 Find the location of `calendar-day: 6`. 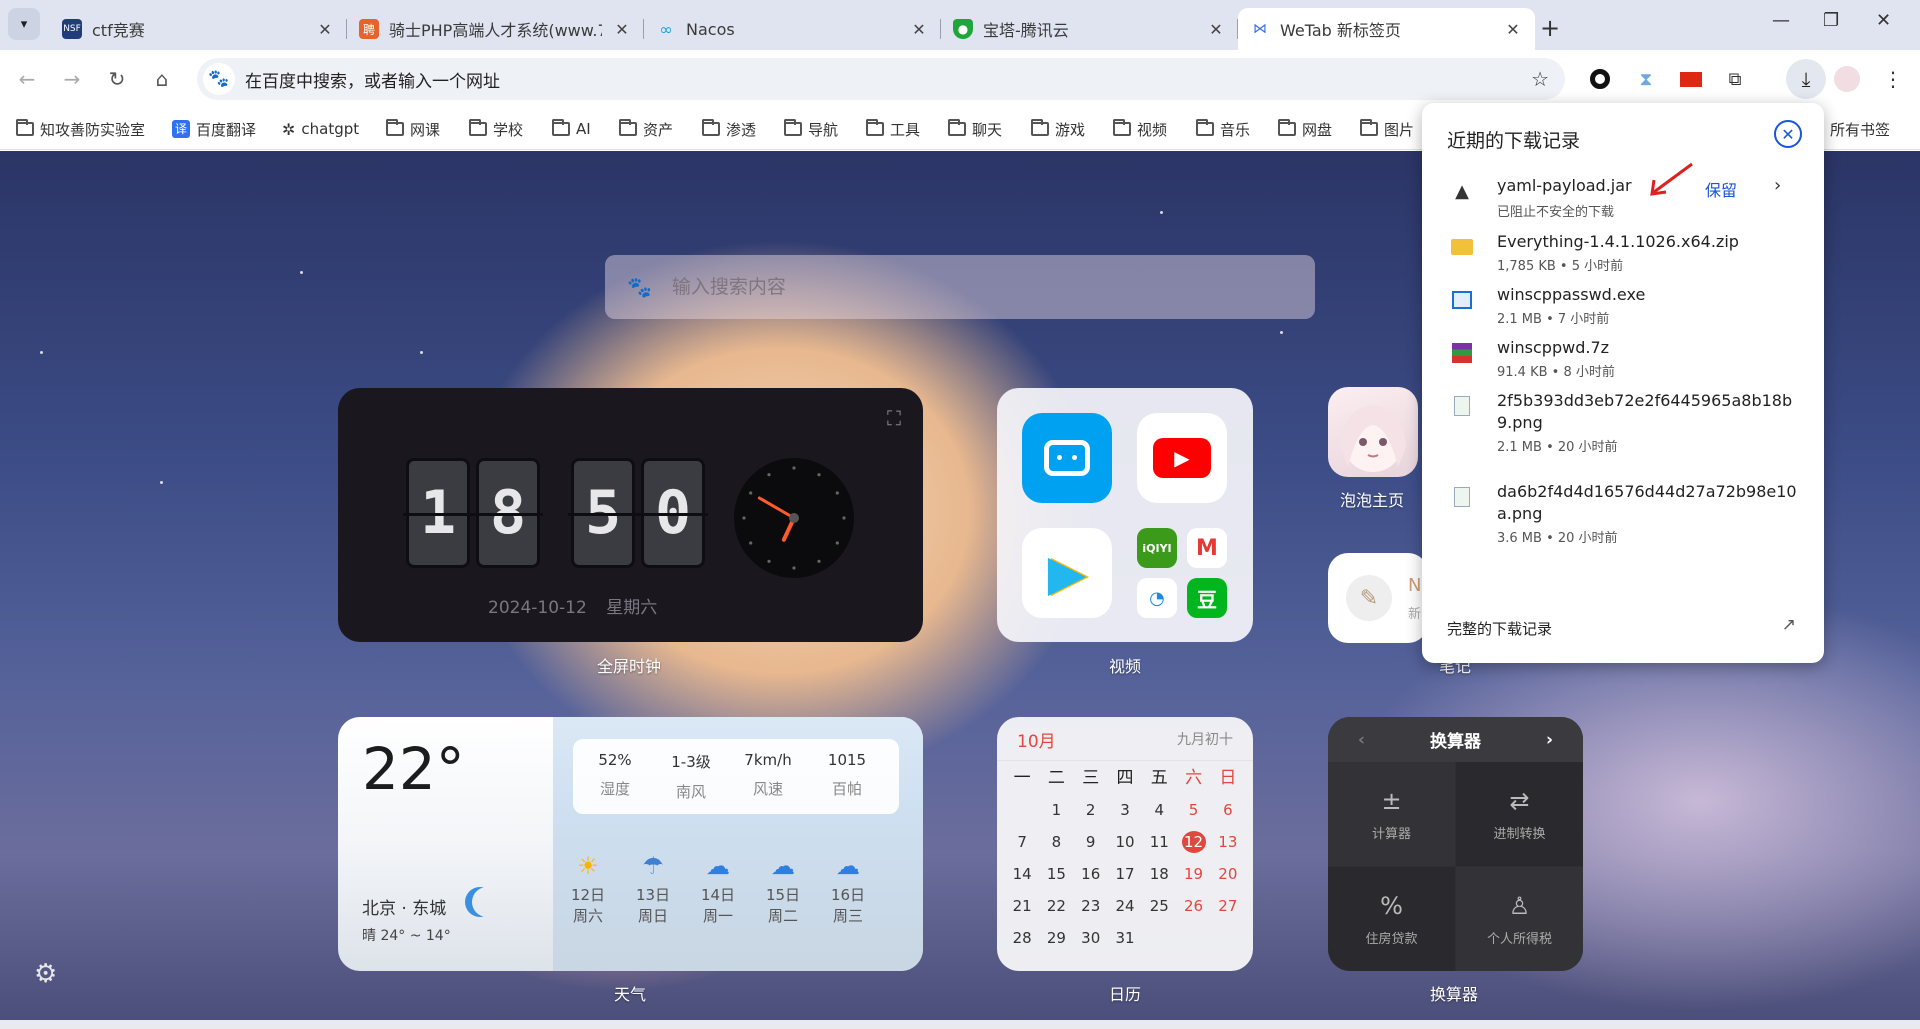

calendar-day: 6 is located at coordinates (1228, 810).